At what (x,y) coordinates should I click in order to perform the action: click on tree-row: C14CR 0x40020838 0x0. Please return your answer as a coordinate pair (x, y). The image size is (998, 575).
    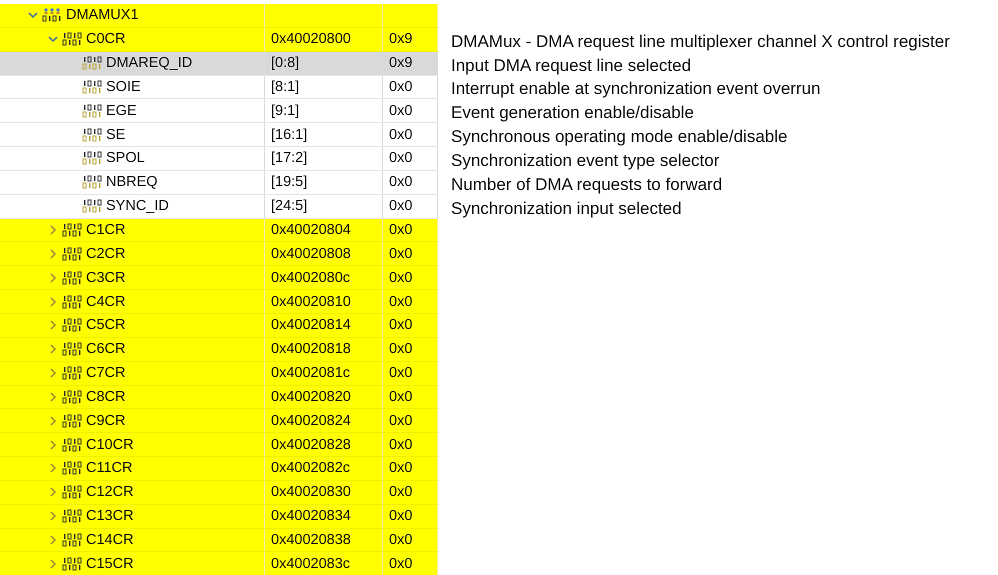
    Looking at the image, I should click on (219, 540).